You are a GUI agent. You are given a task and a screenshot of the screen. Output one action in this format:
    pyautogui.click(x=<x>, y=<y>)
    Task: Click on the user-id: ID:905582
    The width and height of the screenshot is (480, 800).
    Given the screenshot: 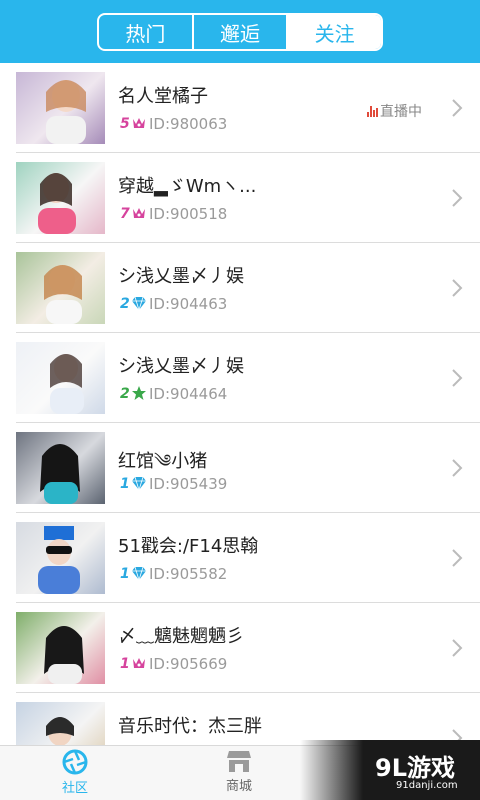 What is the action you would take?
    pyautogui.click(x=188, y=574)
    